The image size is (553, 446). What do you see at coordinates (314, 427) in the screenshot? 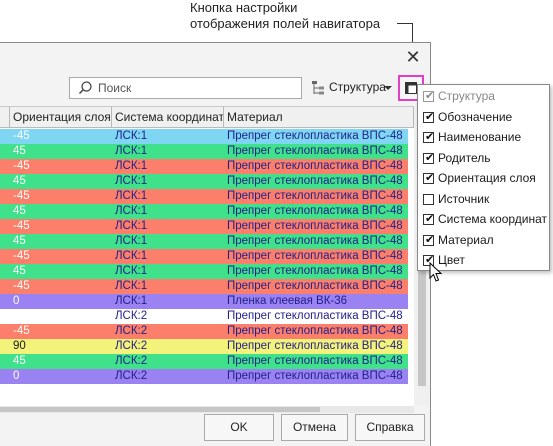
I see `cancel-button: Отмена` at bounding box center [314, 427].